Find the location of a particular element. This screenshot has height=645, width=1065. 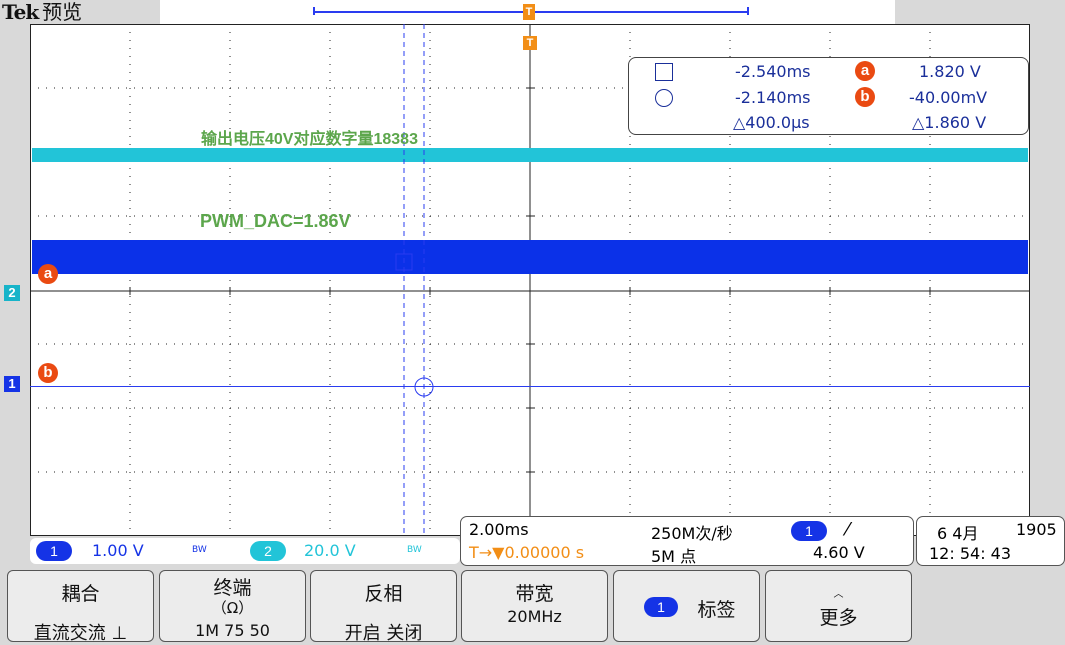

trigger-position-icon: T is located at coordinates (530, 43).